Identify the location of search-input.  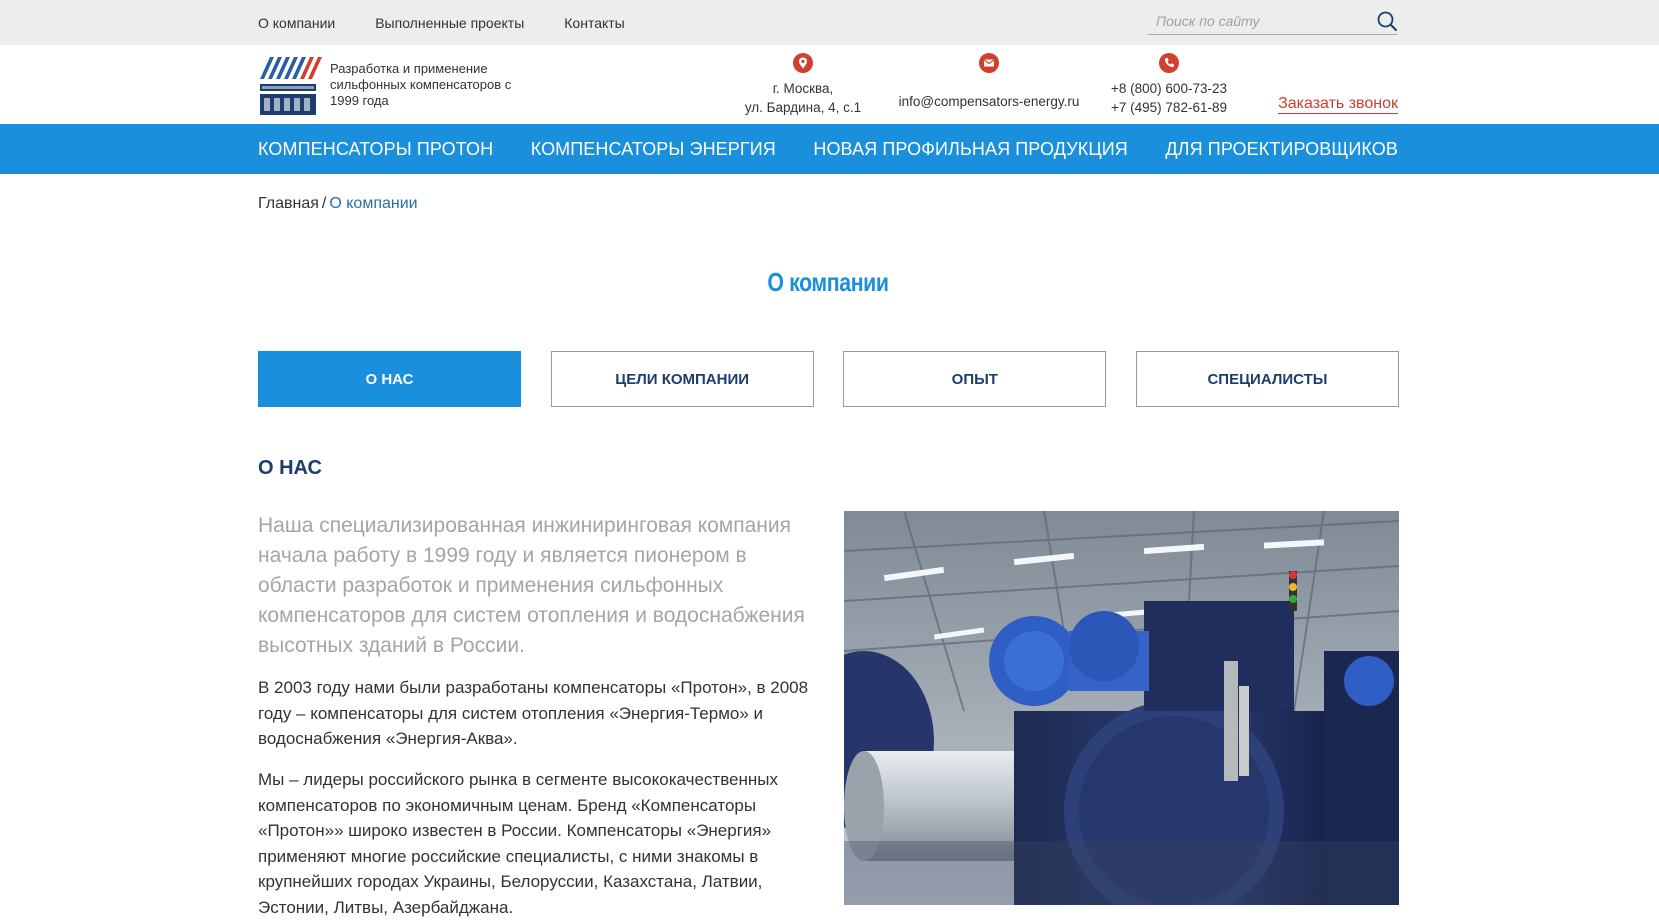
(1258, 21).